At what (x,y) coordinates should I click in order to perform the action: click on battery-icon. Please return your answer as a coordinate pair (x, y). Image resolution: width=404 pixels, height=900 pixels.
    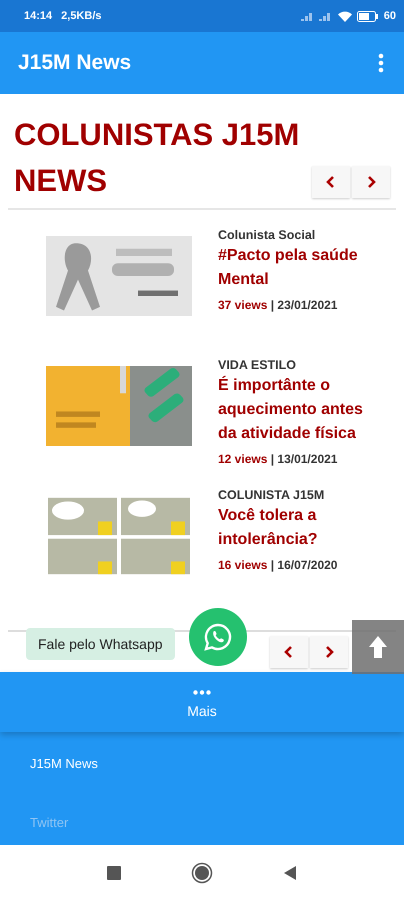
    Looking at the image, I should click on (367, 16).